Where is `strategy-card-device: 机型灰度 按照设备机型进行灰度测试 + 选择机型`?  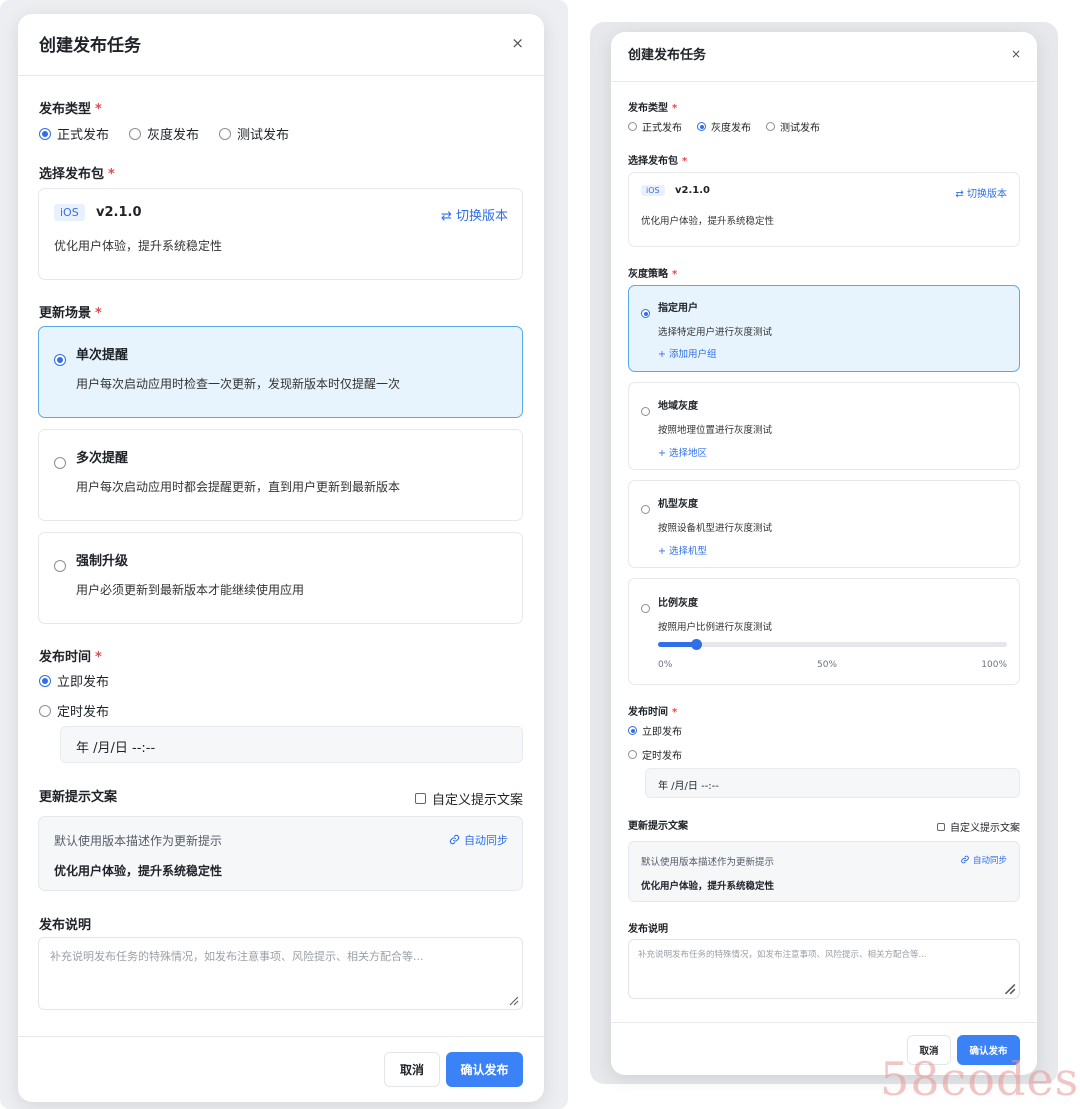 strategy-card-device: 机型灰度 按照设备机型进行灰度测试 + 选择机型 is located at coordinates (824, 524).